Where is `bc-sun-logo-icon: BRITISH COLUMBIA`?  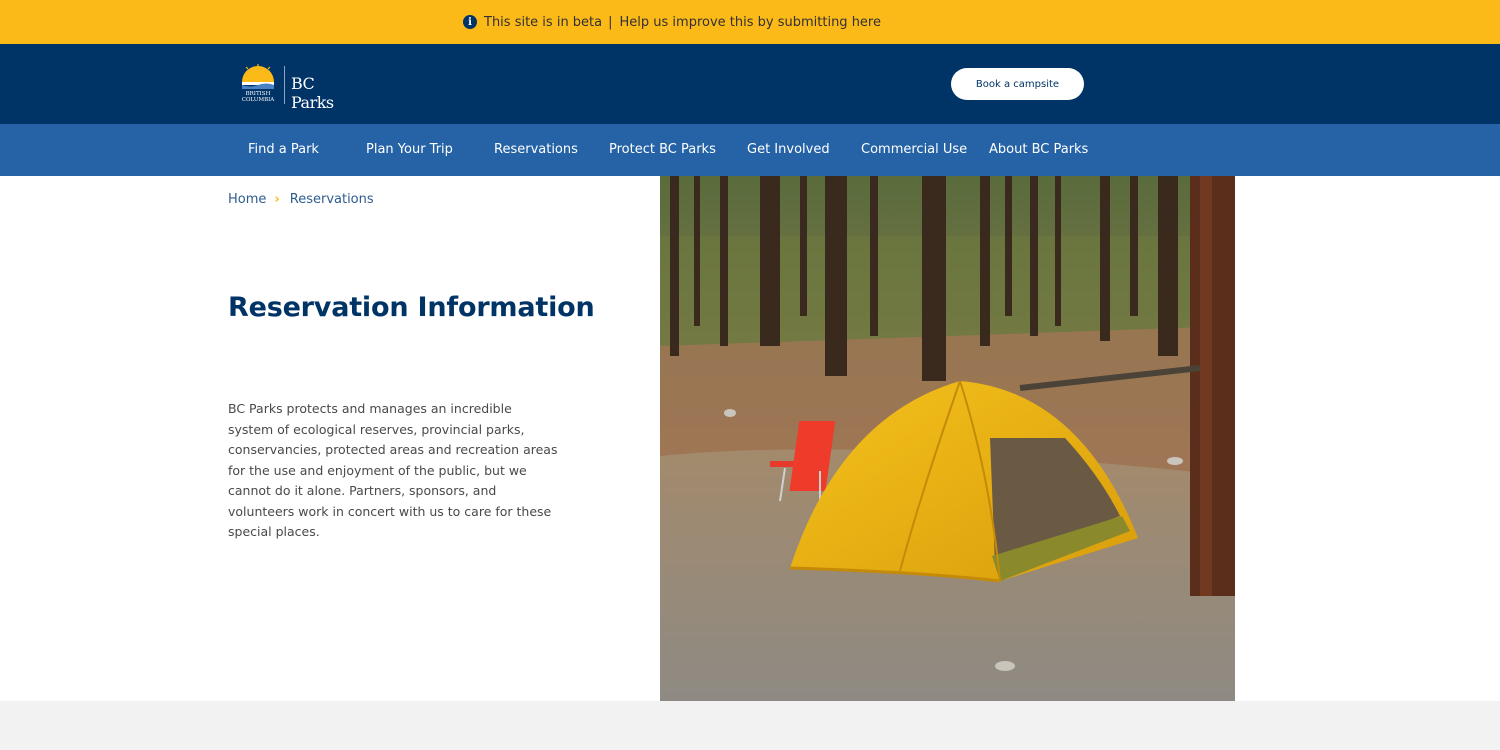
bc-sun-logo-icon: BRITISH COLUMBIA is located at coordinates (258, 85).